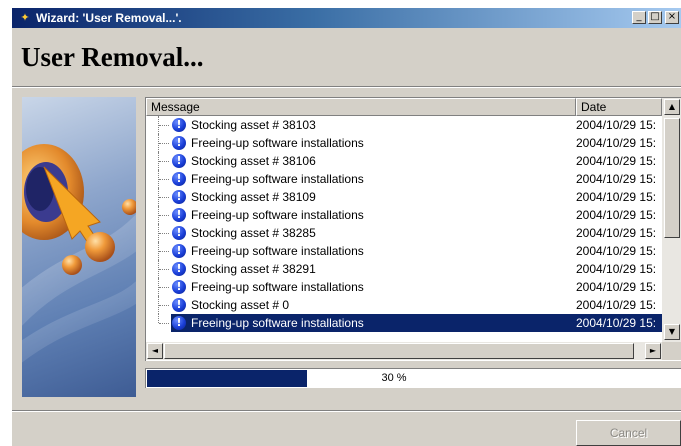 Image resolution: width=681 pixels, height=446 pixels. I want to click on horizontal-scroll-thumb, so click(399, 351).